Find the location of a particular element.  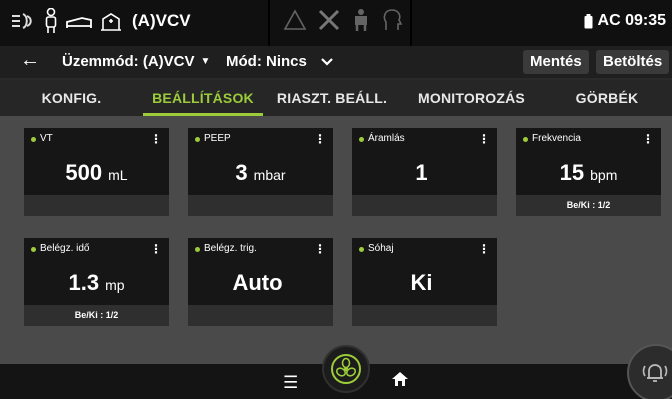

load-button: Betöltés is located at coordinates (633, 62).